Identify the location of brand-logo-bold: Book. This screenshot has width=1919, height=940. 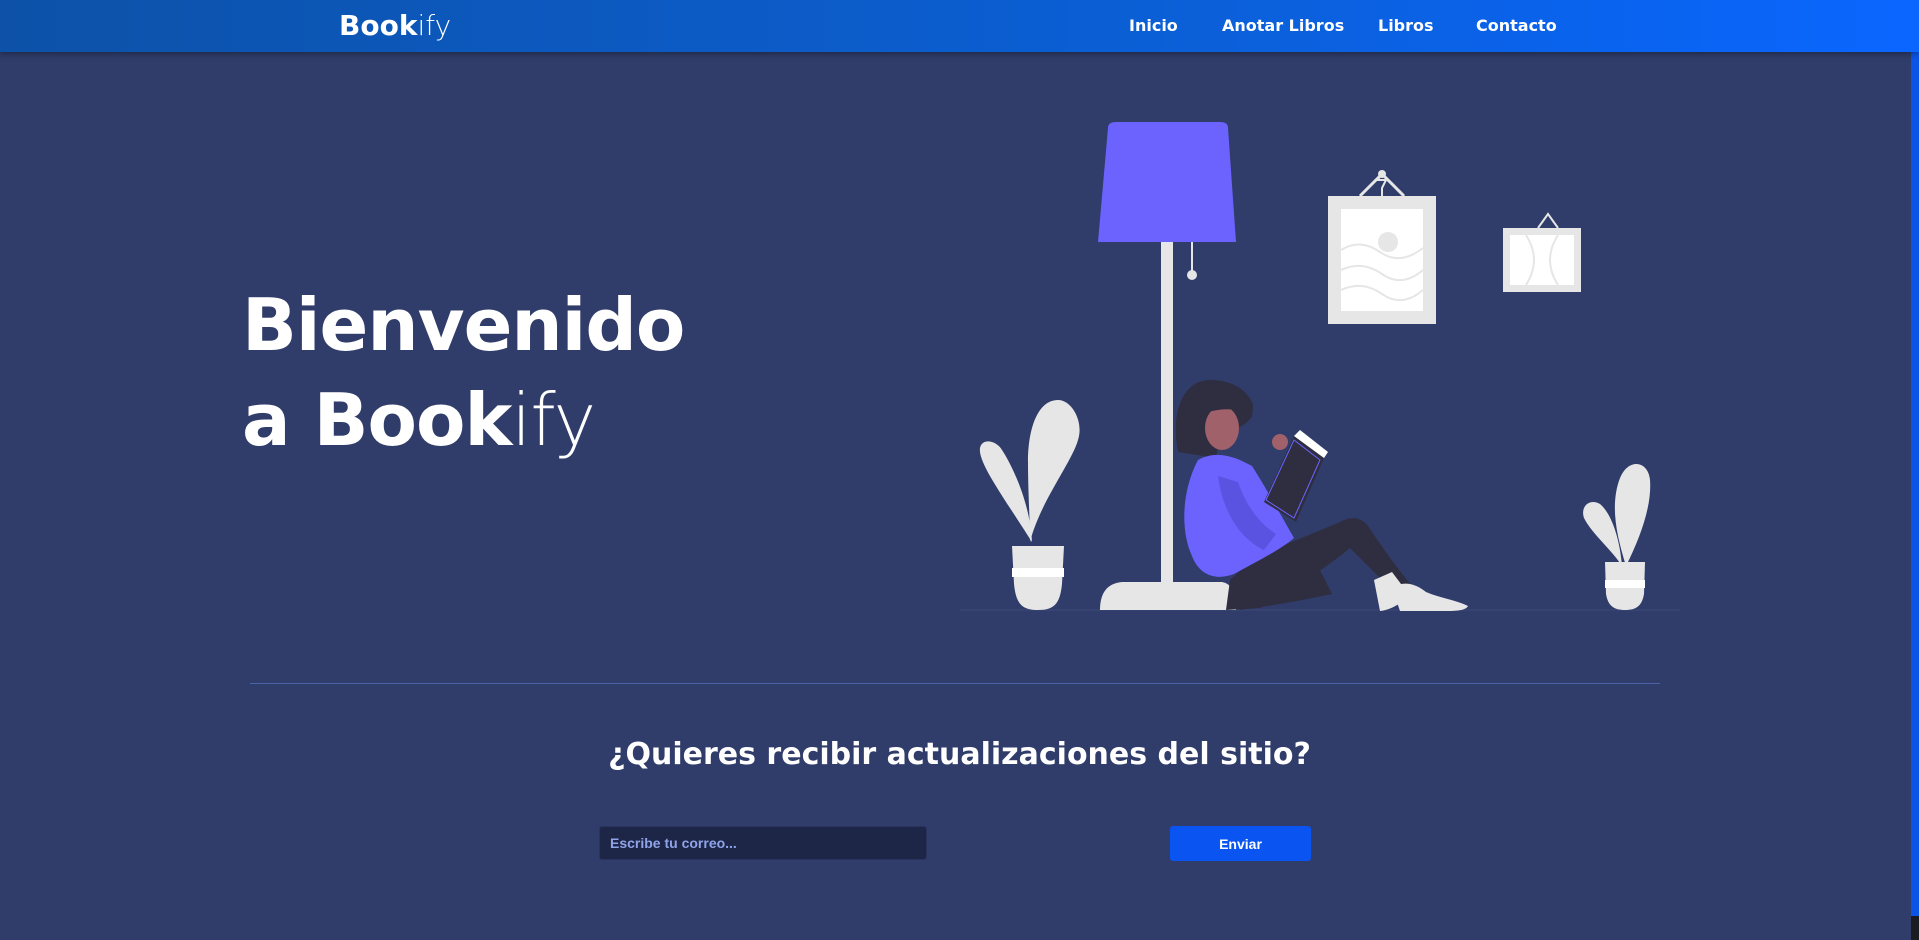
(378, 25).